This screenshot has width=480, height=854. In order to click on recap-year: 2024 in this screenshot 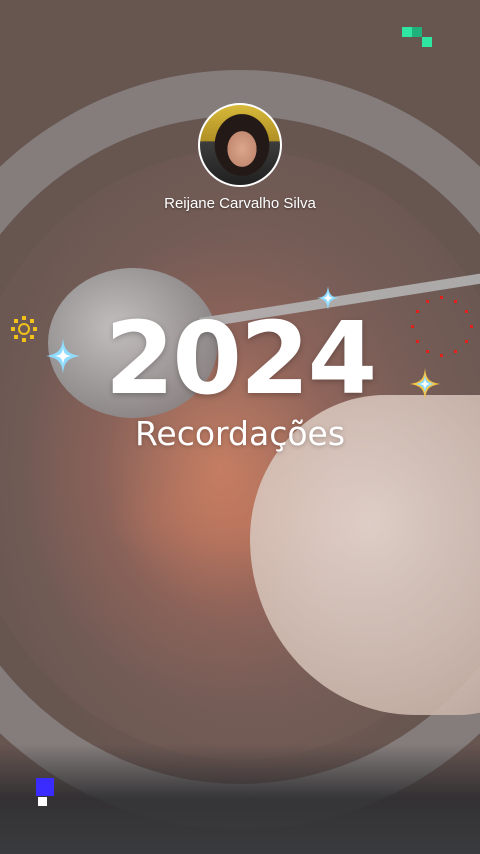, I will do `click(240, 358)`.